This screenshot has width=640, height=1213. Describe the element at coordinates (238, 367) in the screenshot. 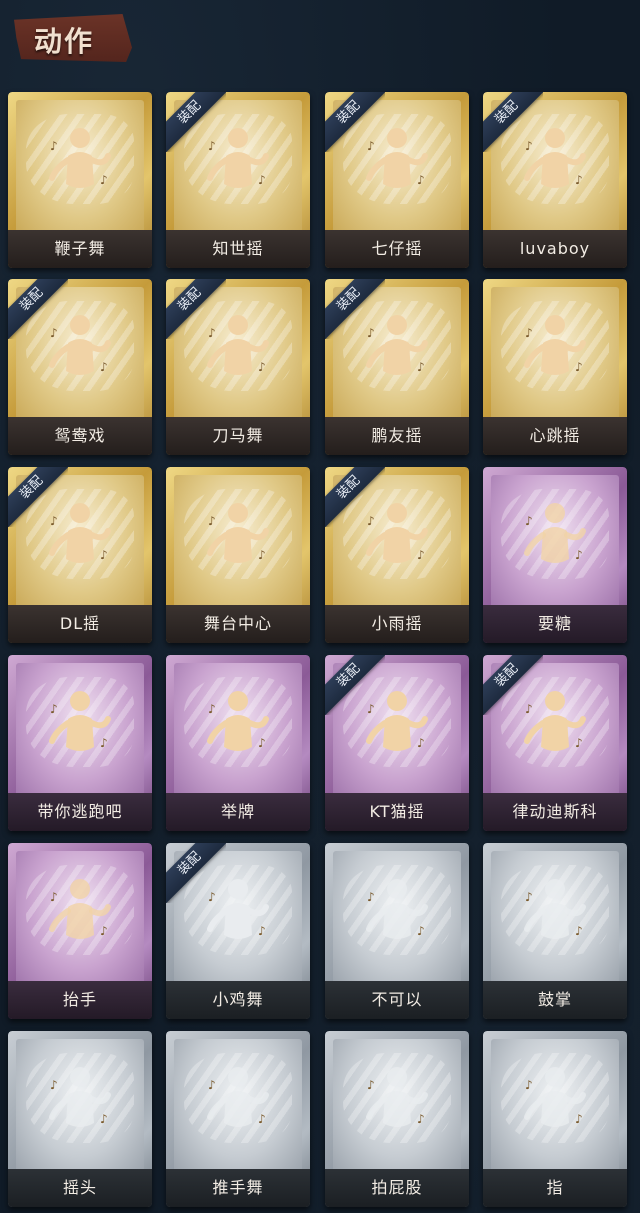

I see `emote-card: ♪ ♪ 刀马舞 装配` at that location.